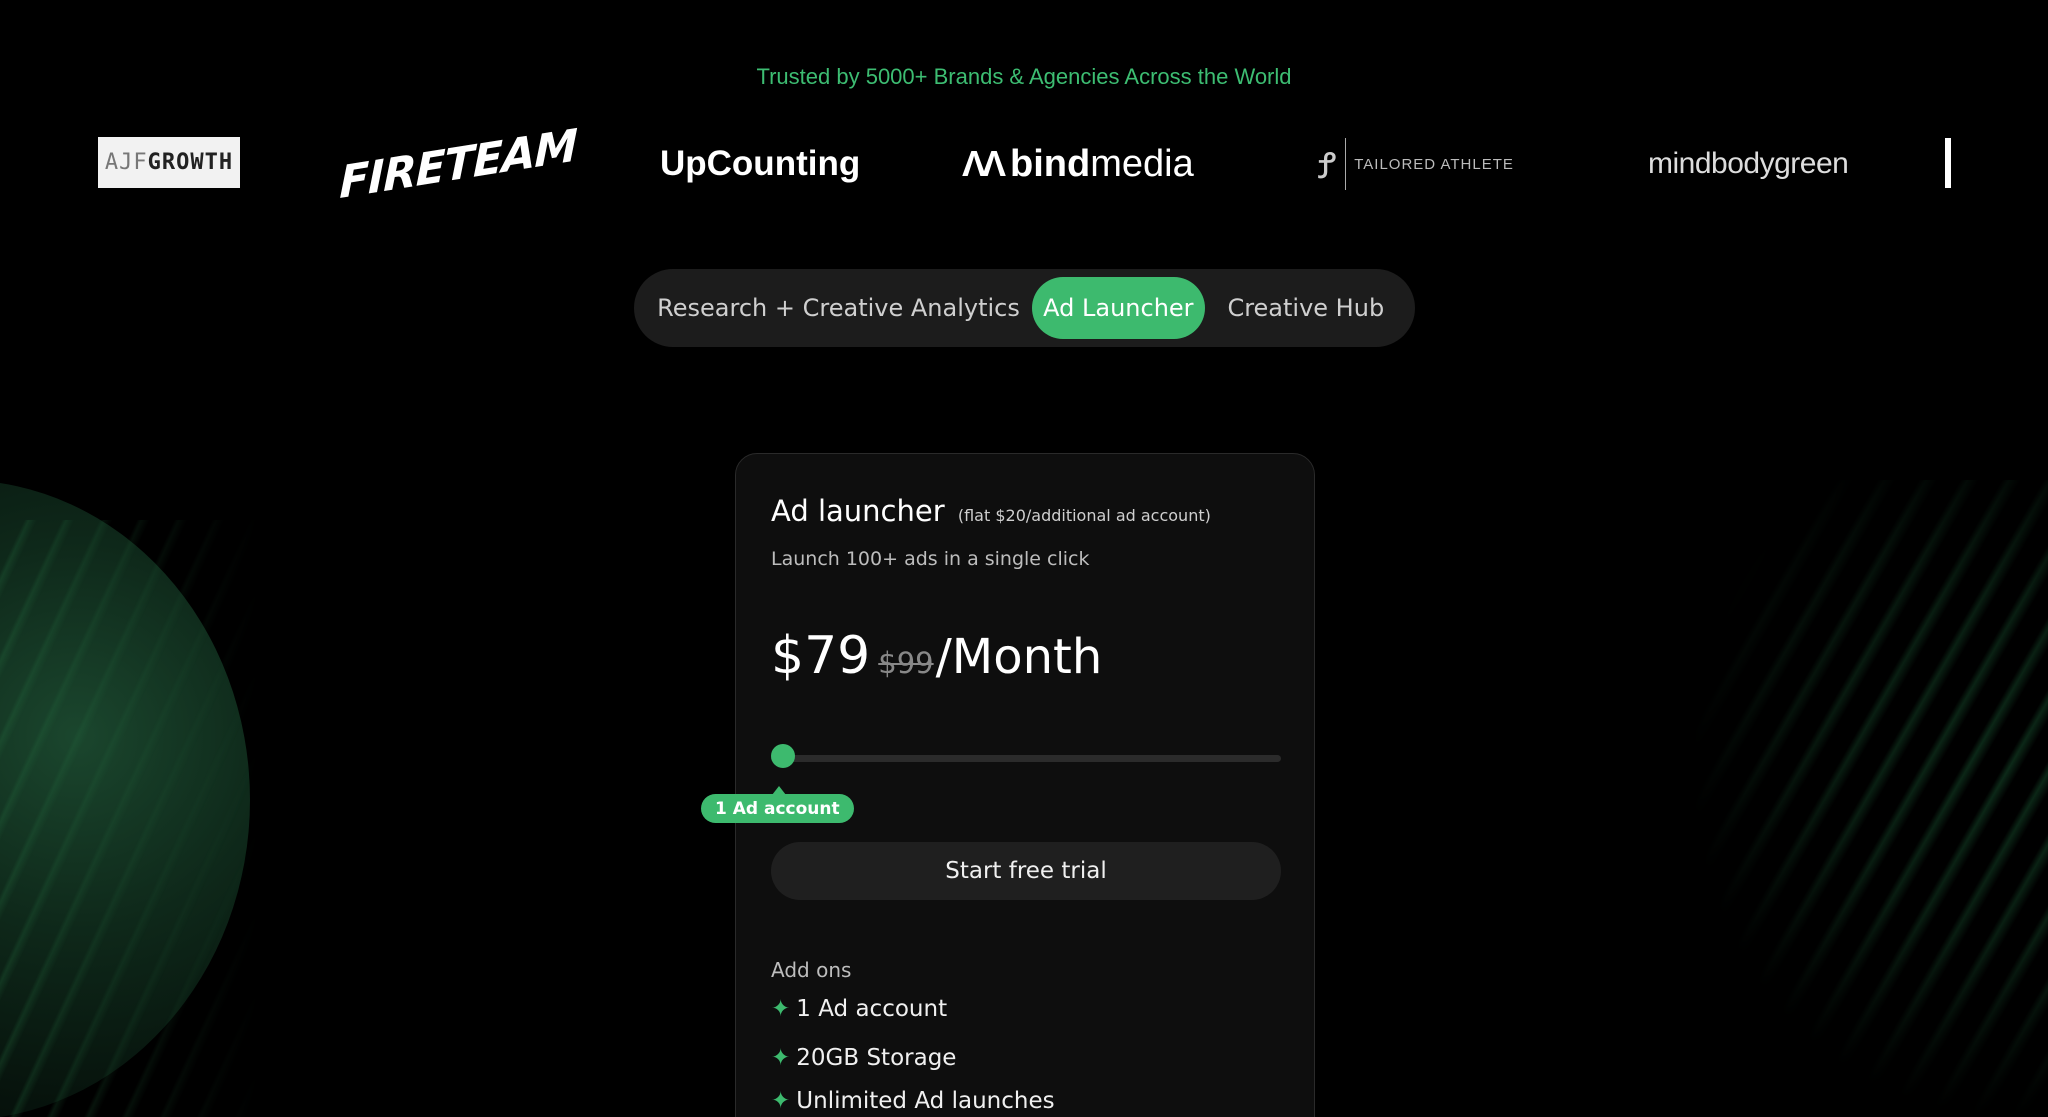  Describe the element at coordinates (1084, 515) in the screenshot. I see `plan-title-note: (flat $20/additional ad account)` at that location.